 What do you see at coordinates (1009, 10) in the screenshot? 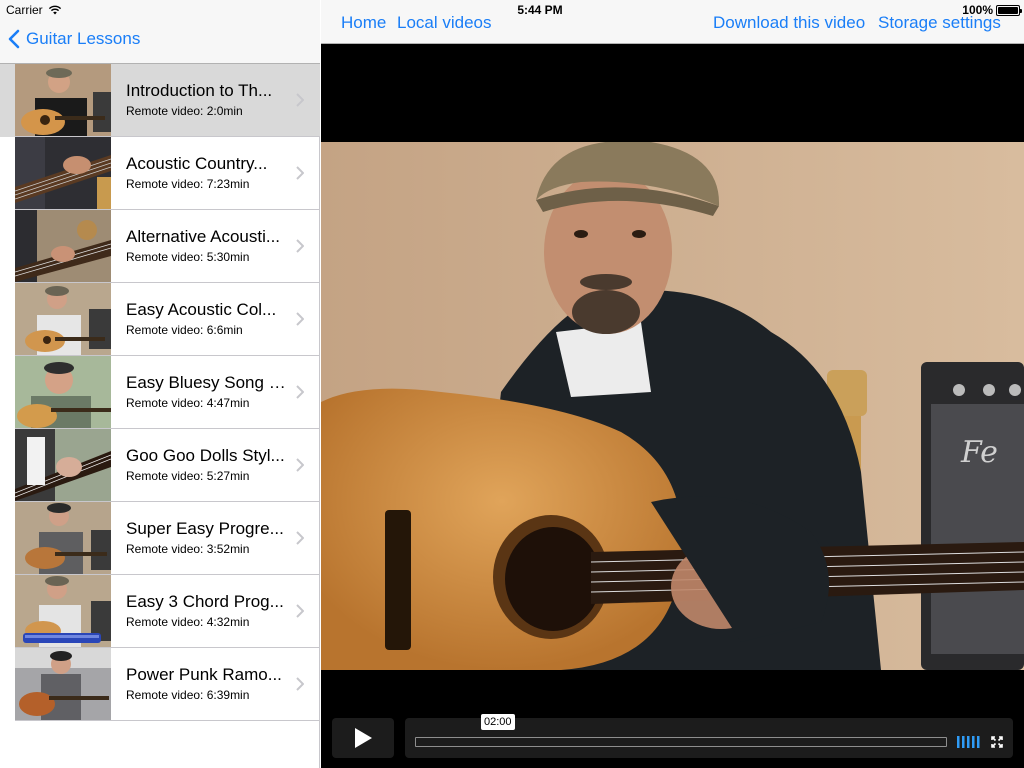
I see `battery-icon` at bounding box center [1009, 10].